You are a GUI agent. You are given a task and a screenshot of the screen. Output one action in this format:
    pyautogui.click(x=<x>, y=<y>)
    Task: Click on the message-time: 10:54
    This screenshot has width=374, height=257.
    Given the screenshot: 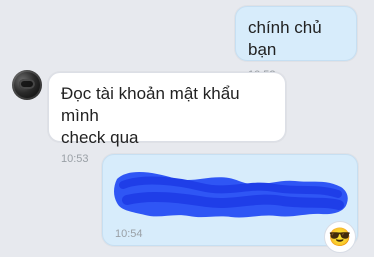 What is the action you would take?
    pyautogui.click(x=129, y=234)
    